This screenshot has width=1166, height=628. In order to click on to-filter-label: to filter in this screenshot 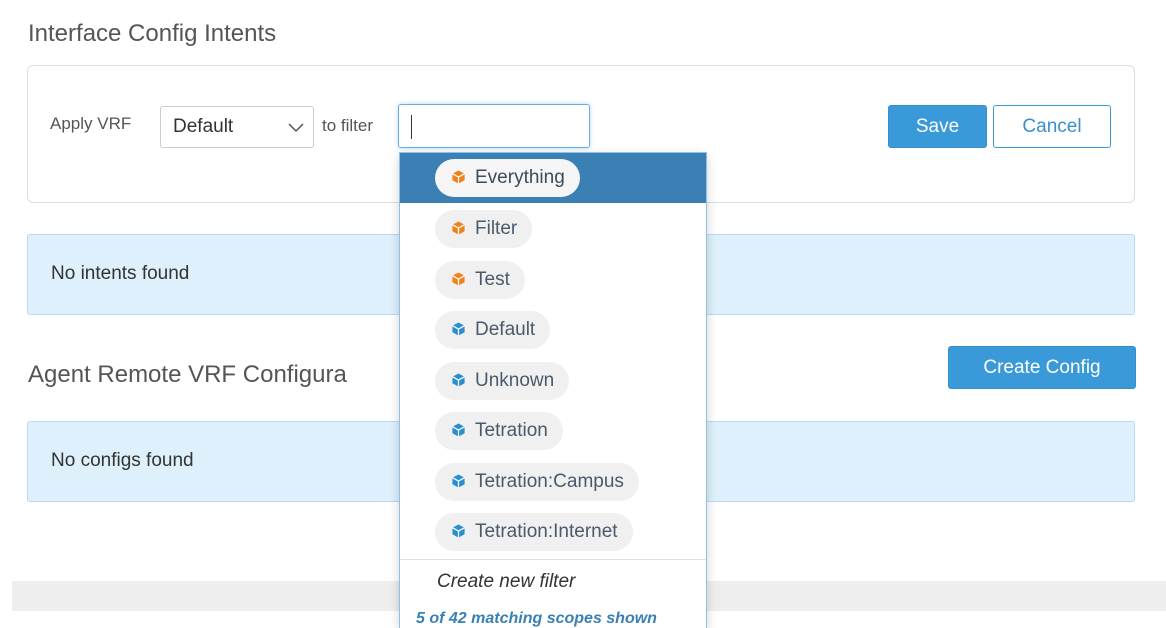, I will do `click(348, 125)`.